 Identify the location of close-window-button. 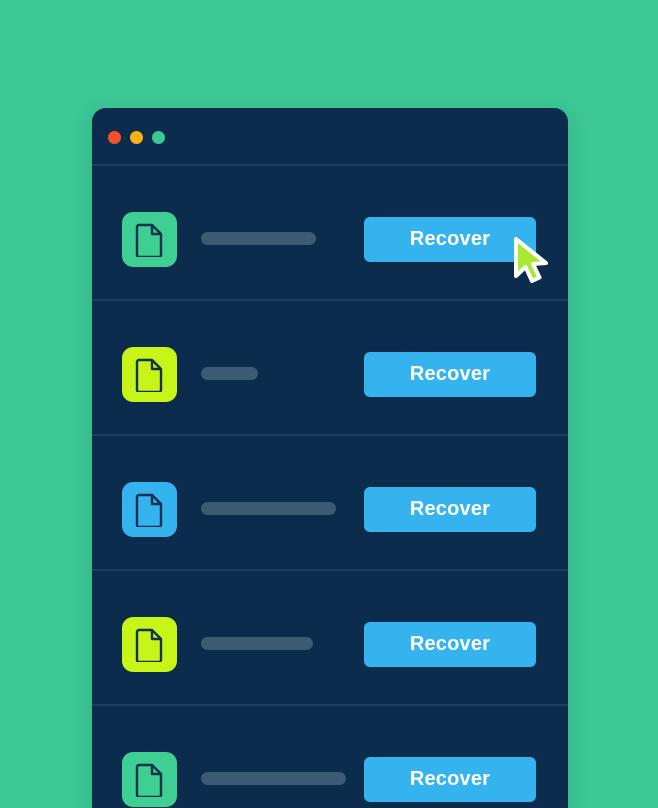
(114, 137).